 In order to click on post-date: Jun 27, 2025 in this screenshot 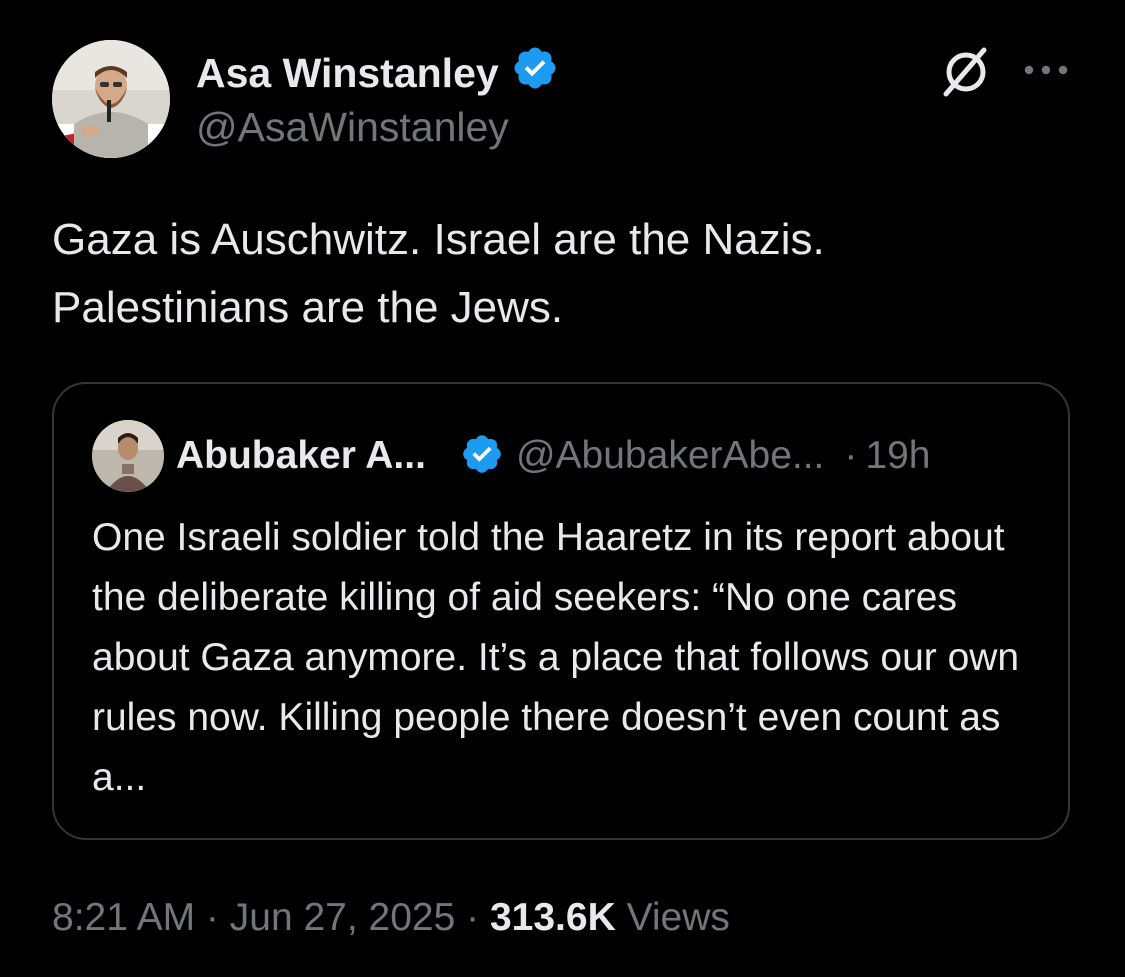, I will do `click(343, 917)`.